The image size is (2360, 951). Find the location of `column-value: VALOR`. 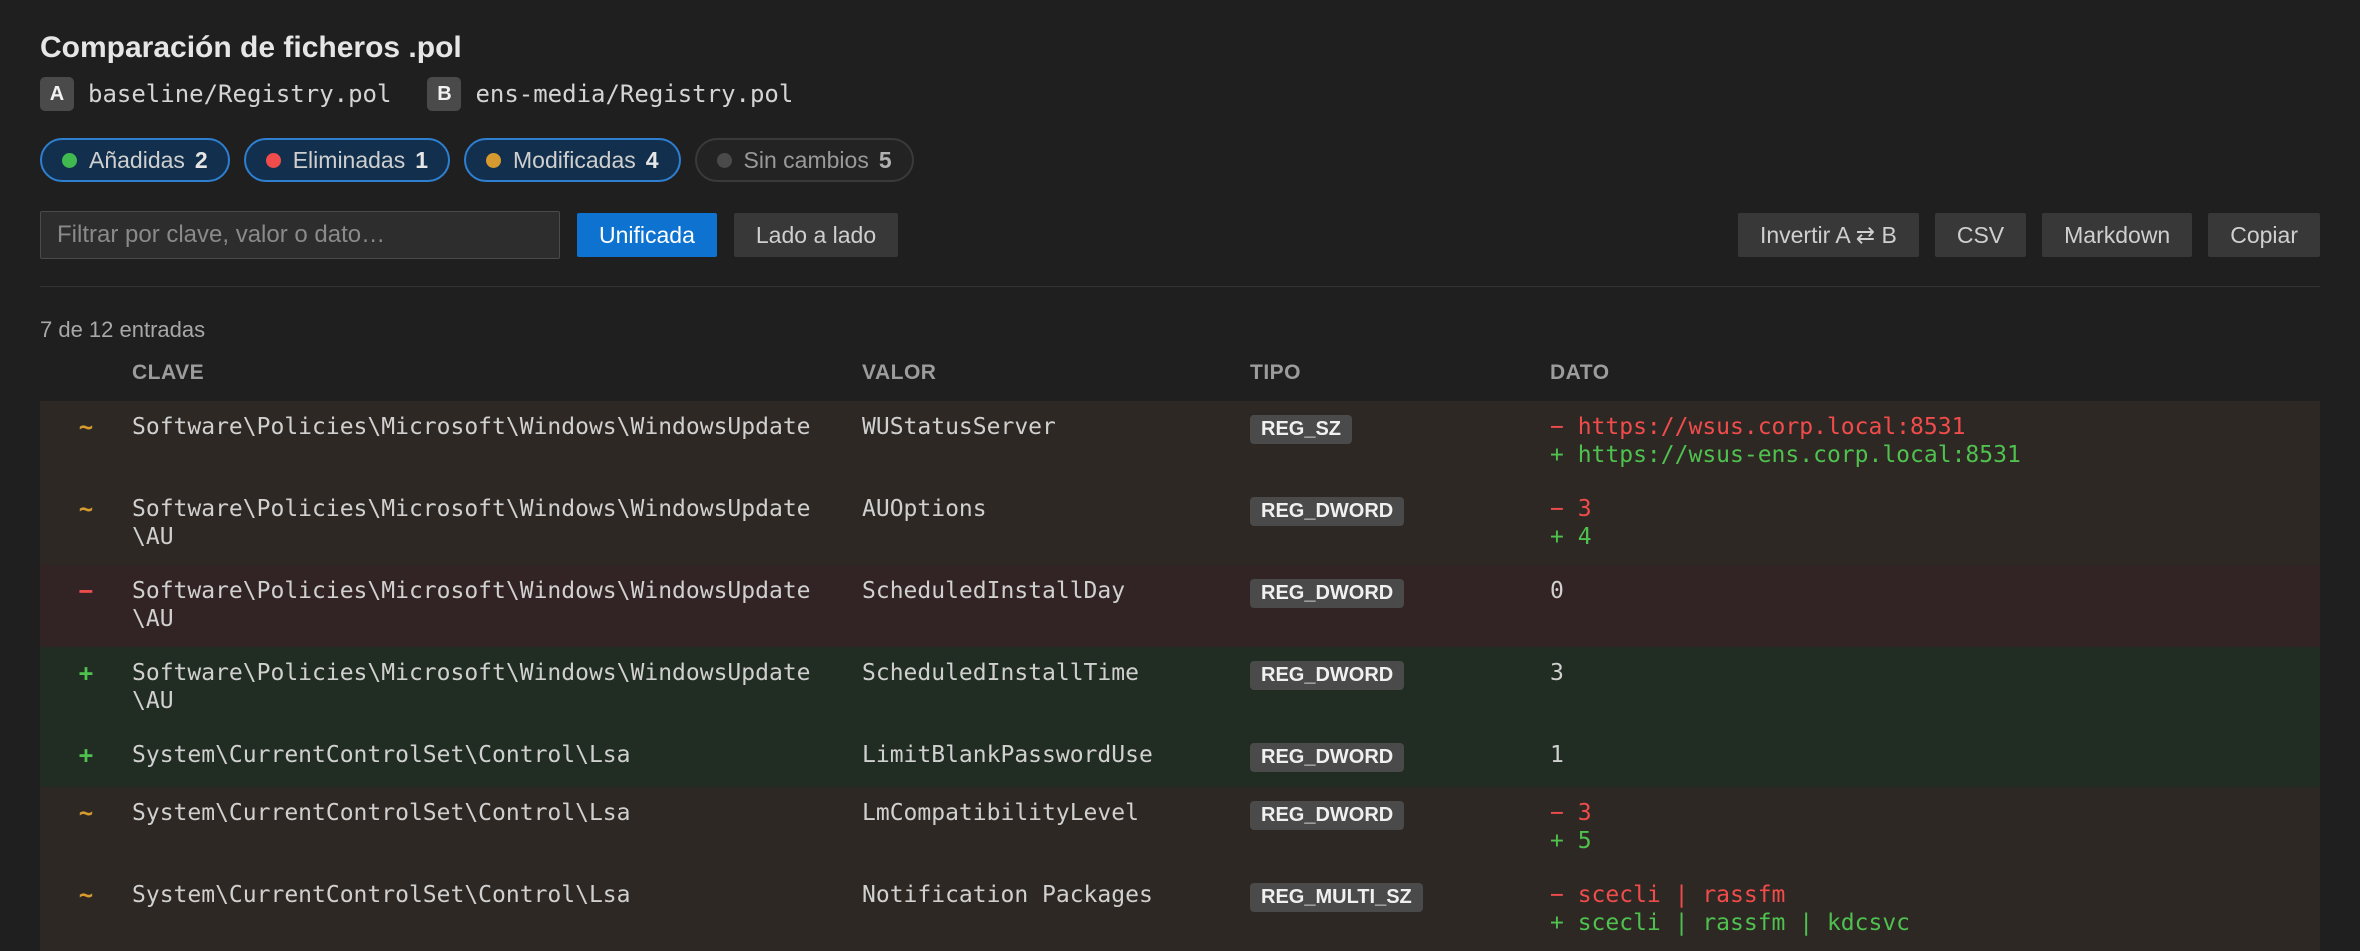

column-value: VALOR is located at coordinates (899, 372).